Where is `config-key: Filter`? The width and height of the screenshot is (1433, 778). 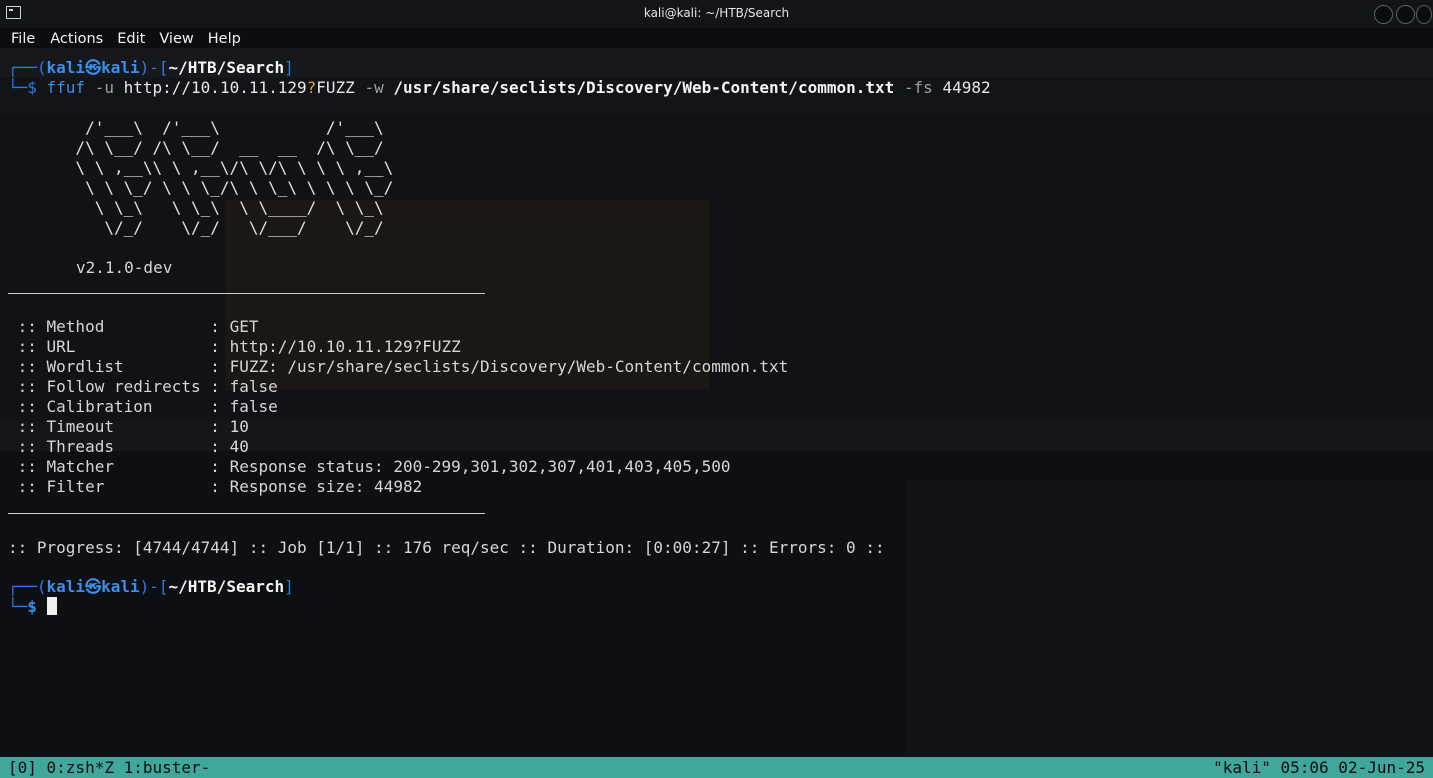 config-key: Filter is located at coordinates (75, 486).